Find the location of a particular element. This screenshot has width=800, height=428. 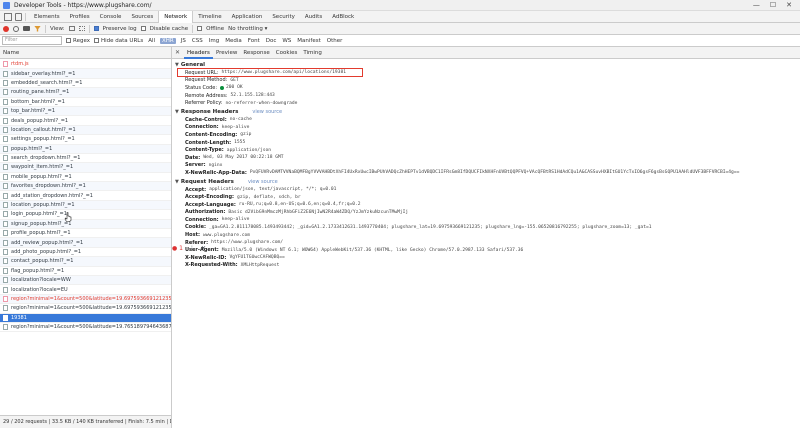

hide-data-urls-checkbox is located at coordinates (96, 40).